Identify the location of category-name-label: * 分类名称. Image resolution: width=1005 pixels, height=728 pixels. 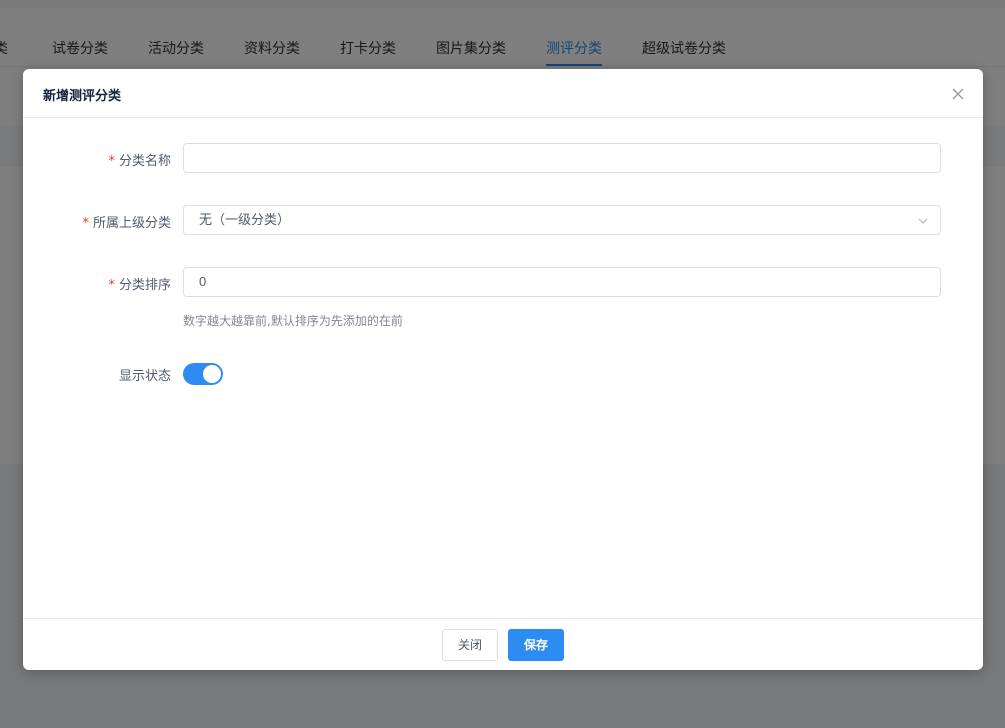
(139, 159).